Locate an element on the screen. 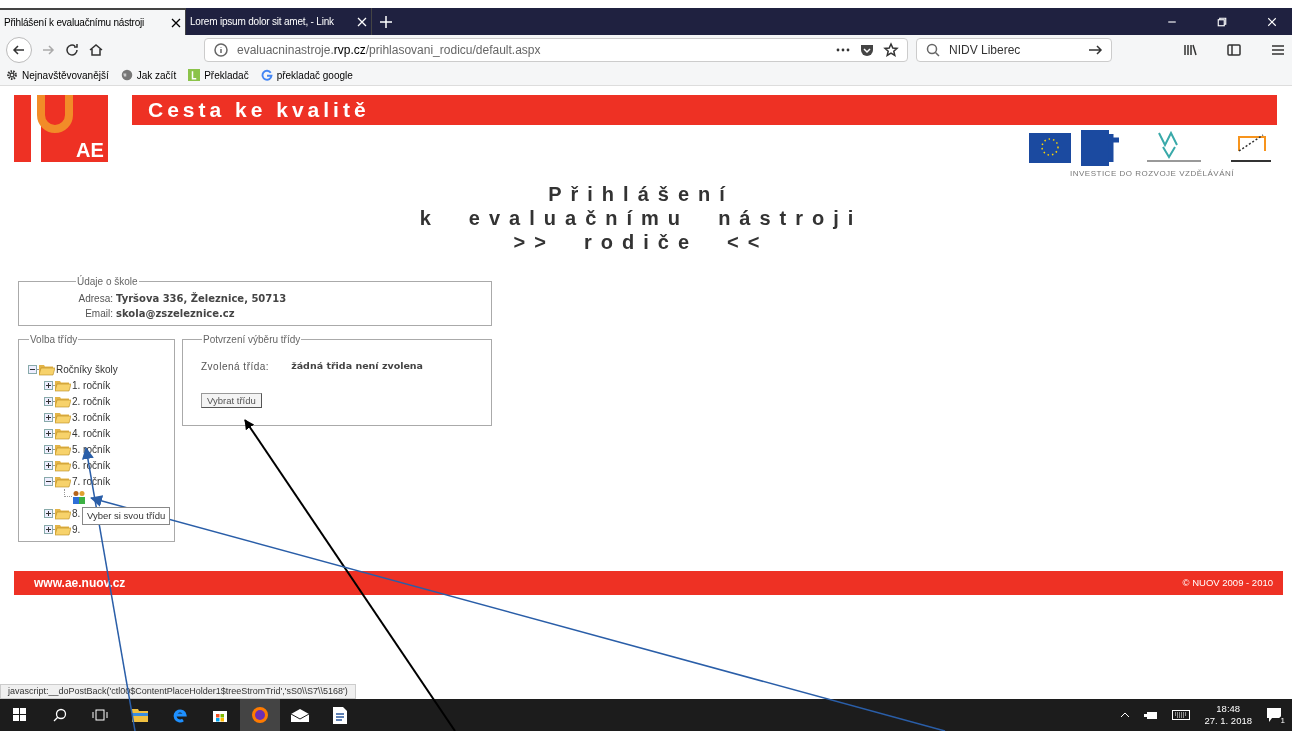 Image resolution: width=1292 pixels, height=731 pixels. field-label: Zvolená třída: is located at coordinates (235, 367).